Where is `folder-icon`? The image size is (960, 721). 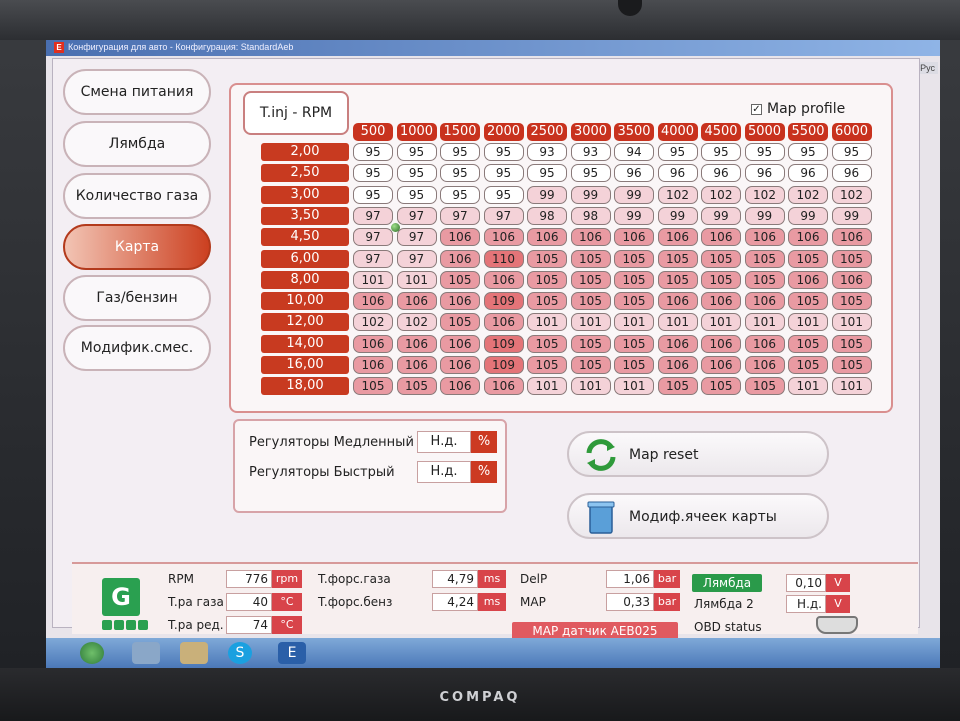 folder-icon is located at coordinates (194, 653).